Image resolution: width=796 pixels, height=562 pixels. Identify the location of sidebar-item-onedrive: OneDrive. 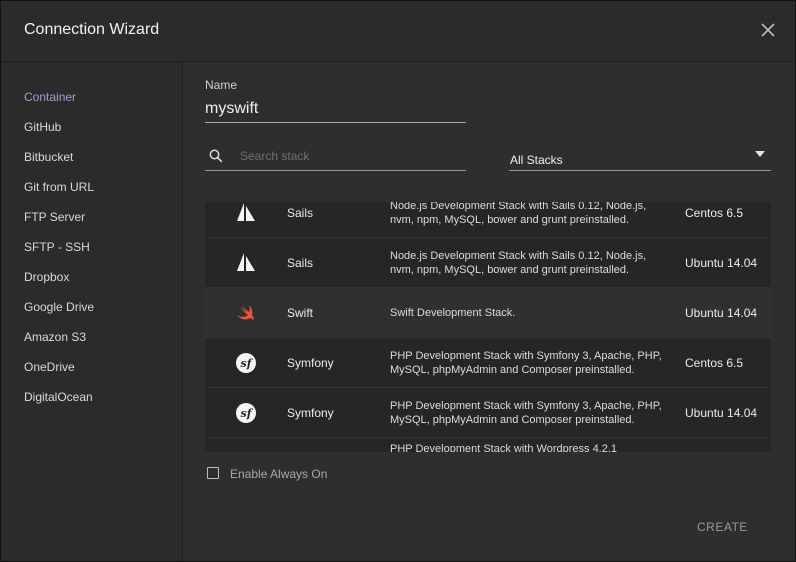
(49, 367).